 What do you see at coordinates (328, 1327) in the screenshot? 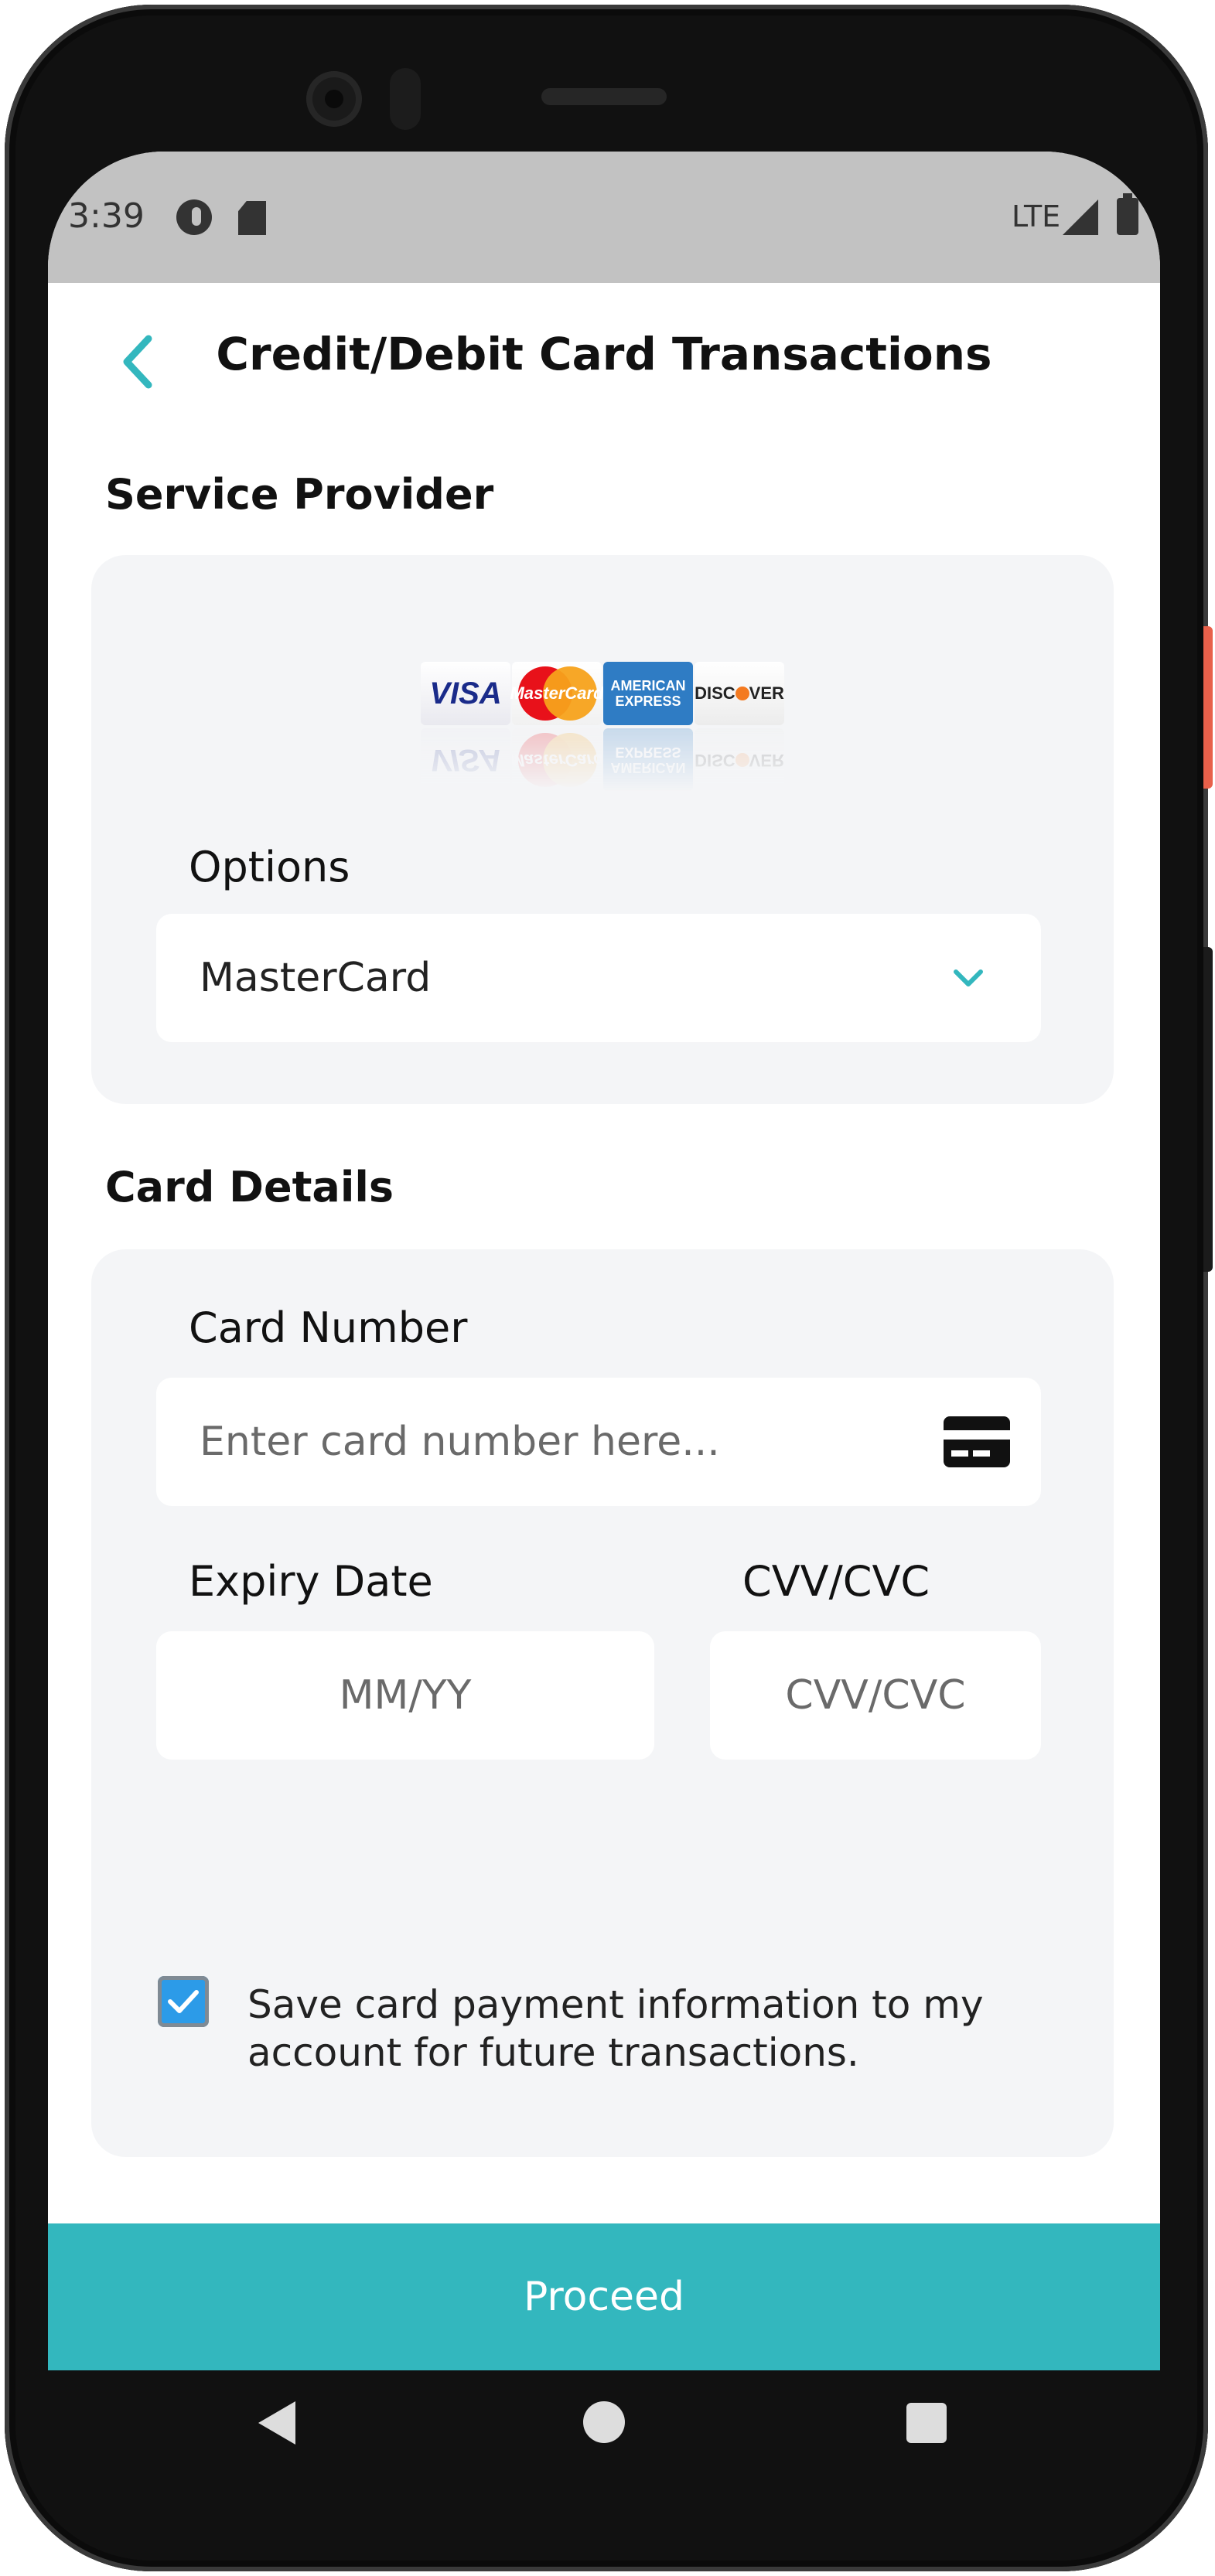
I see `card-number-label: Card Number` at bounding box center [328, 1327].